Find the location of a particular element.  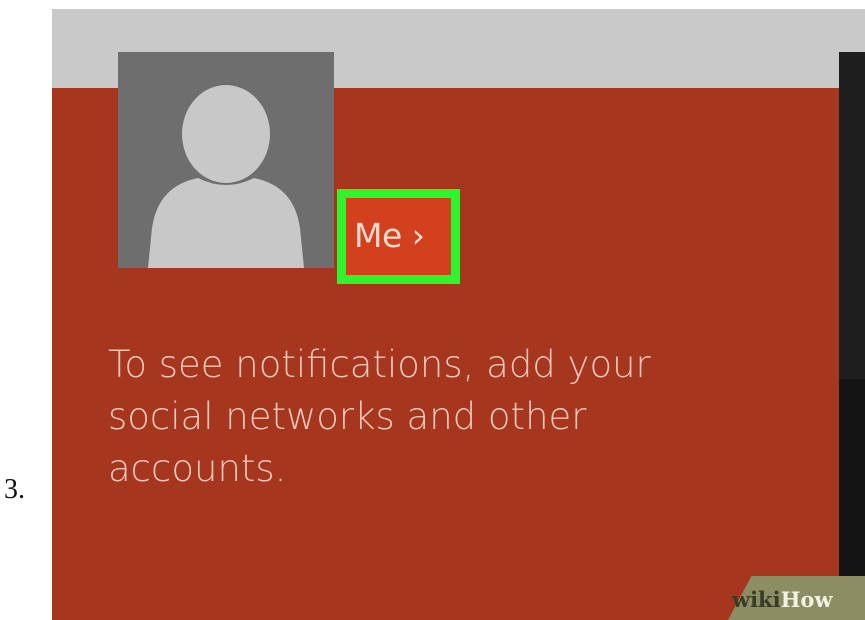

profile-avatar is located at coordinates (226, 160).